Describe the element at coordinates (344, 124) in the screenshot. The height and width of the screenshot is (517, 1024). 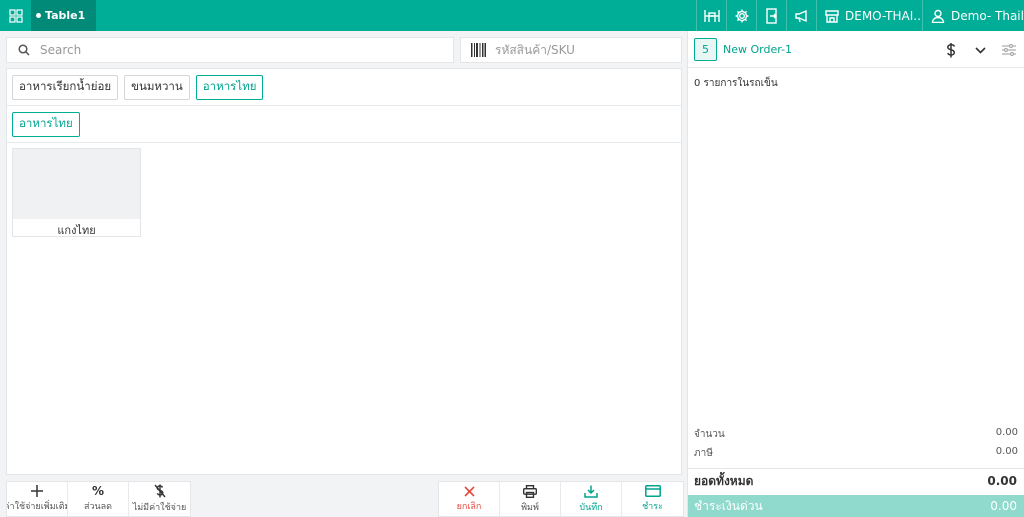
I see `subcategory-tabs: อาหารไทย` at that location.